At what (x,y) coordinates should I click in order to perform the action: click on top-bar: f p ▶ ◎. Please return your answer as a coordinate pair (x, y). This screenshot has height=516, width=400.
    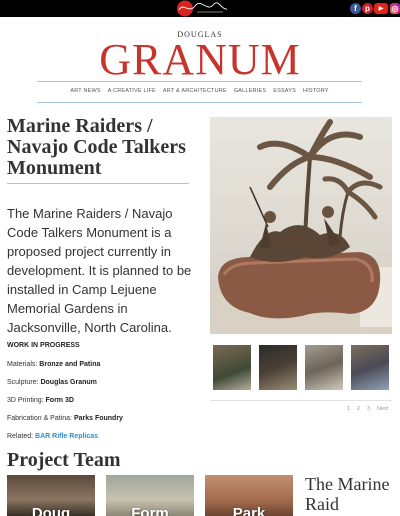
    Looking at the image, I should click on (200, 8).